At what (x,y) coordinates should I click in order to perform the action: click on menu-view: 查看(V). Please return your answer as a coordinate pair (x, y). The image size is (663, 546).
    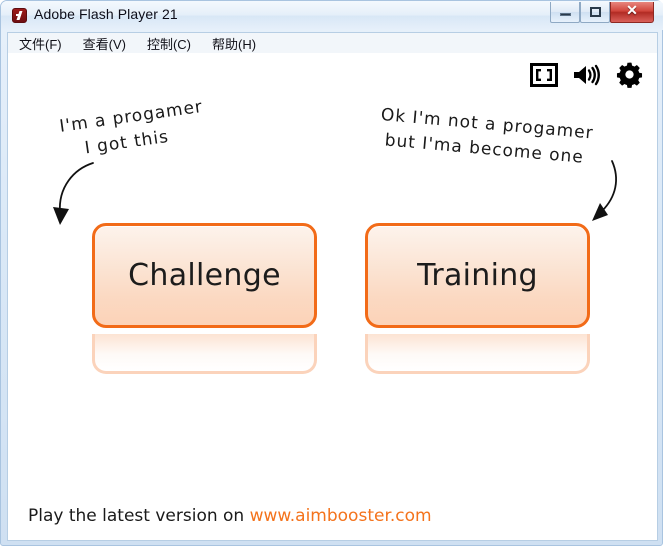
    Looking at the image, I should click on (104, 43).